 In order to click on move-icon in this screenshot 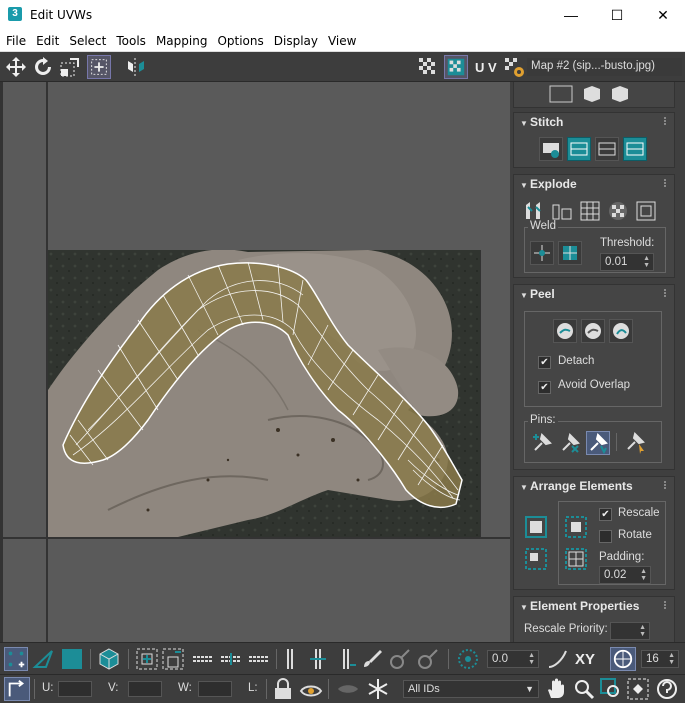, I will do `click(16, 67)`.